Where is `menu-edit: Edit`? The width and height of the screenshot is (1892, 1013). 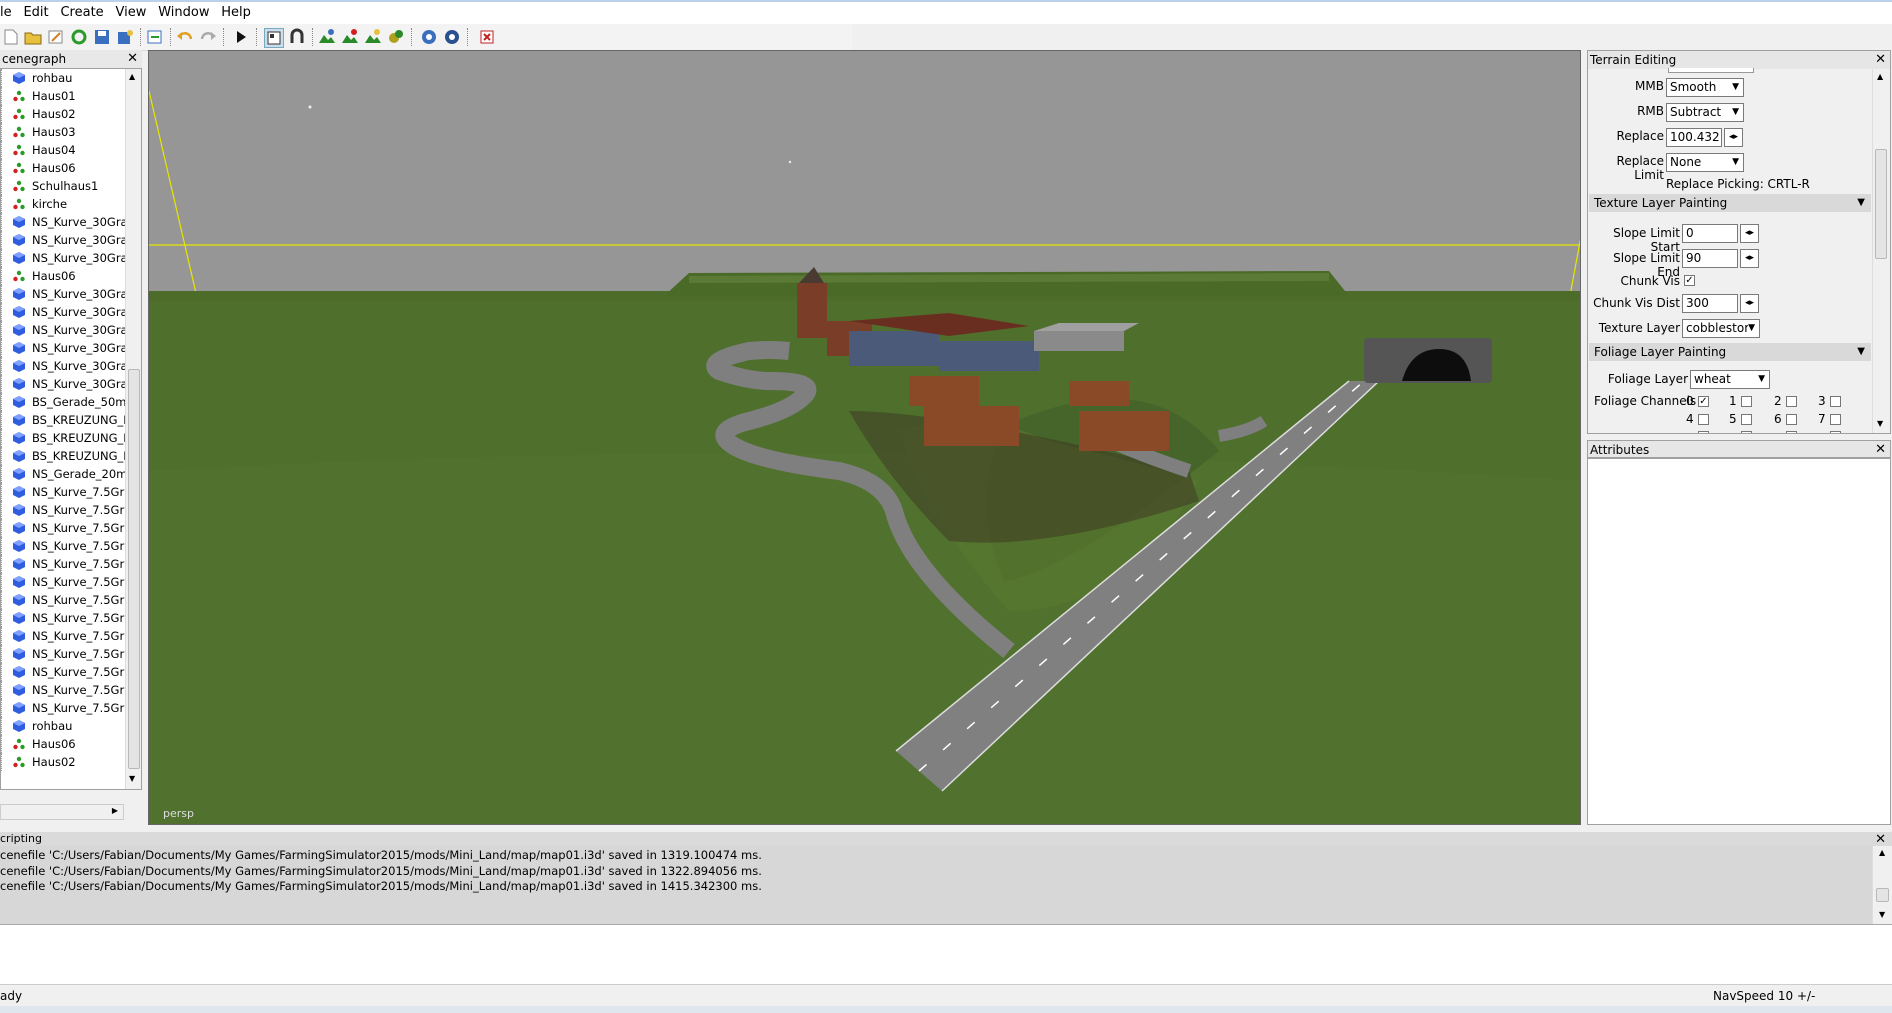
menu-edit: Edit is located at coordinates (35, 11).